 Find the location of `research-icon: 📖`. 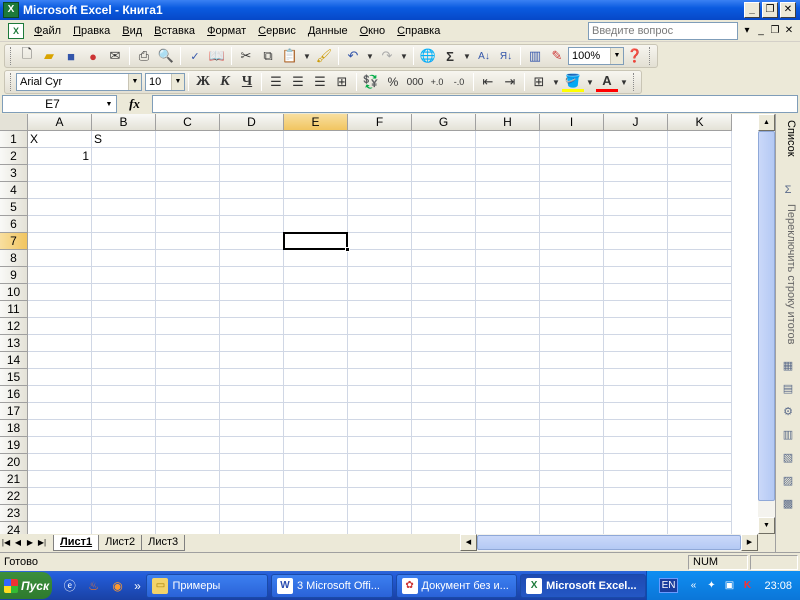

research-icon: 📖 is located at coordinates (217, 56).